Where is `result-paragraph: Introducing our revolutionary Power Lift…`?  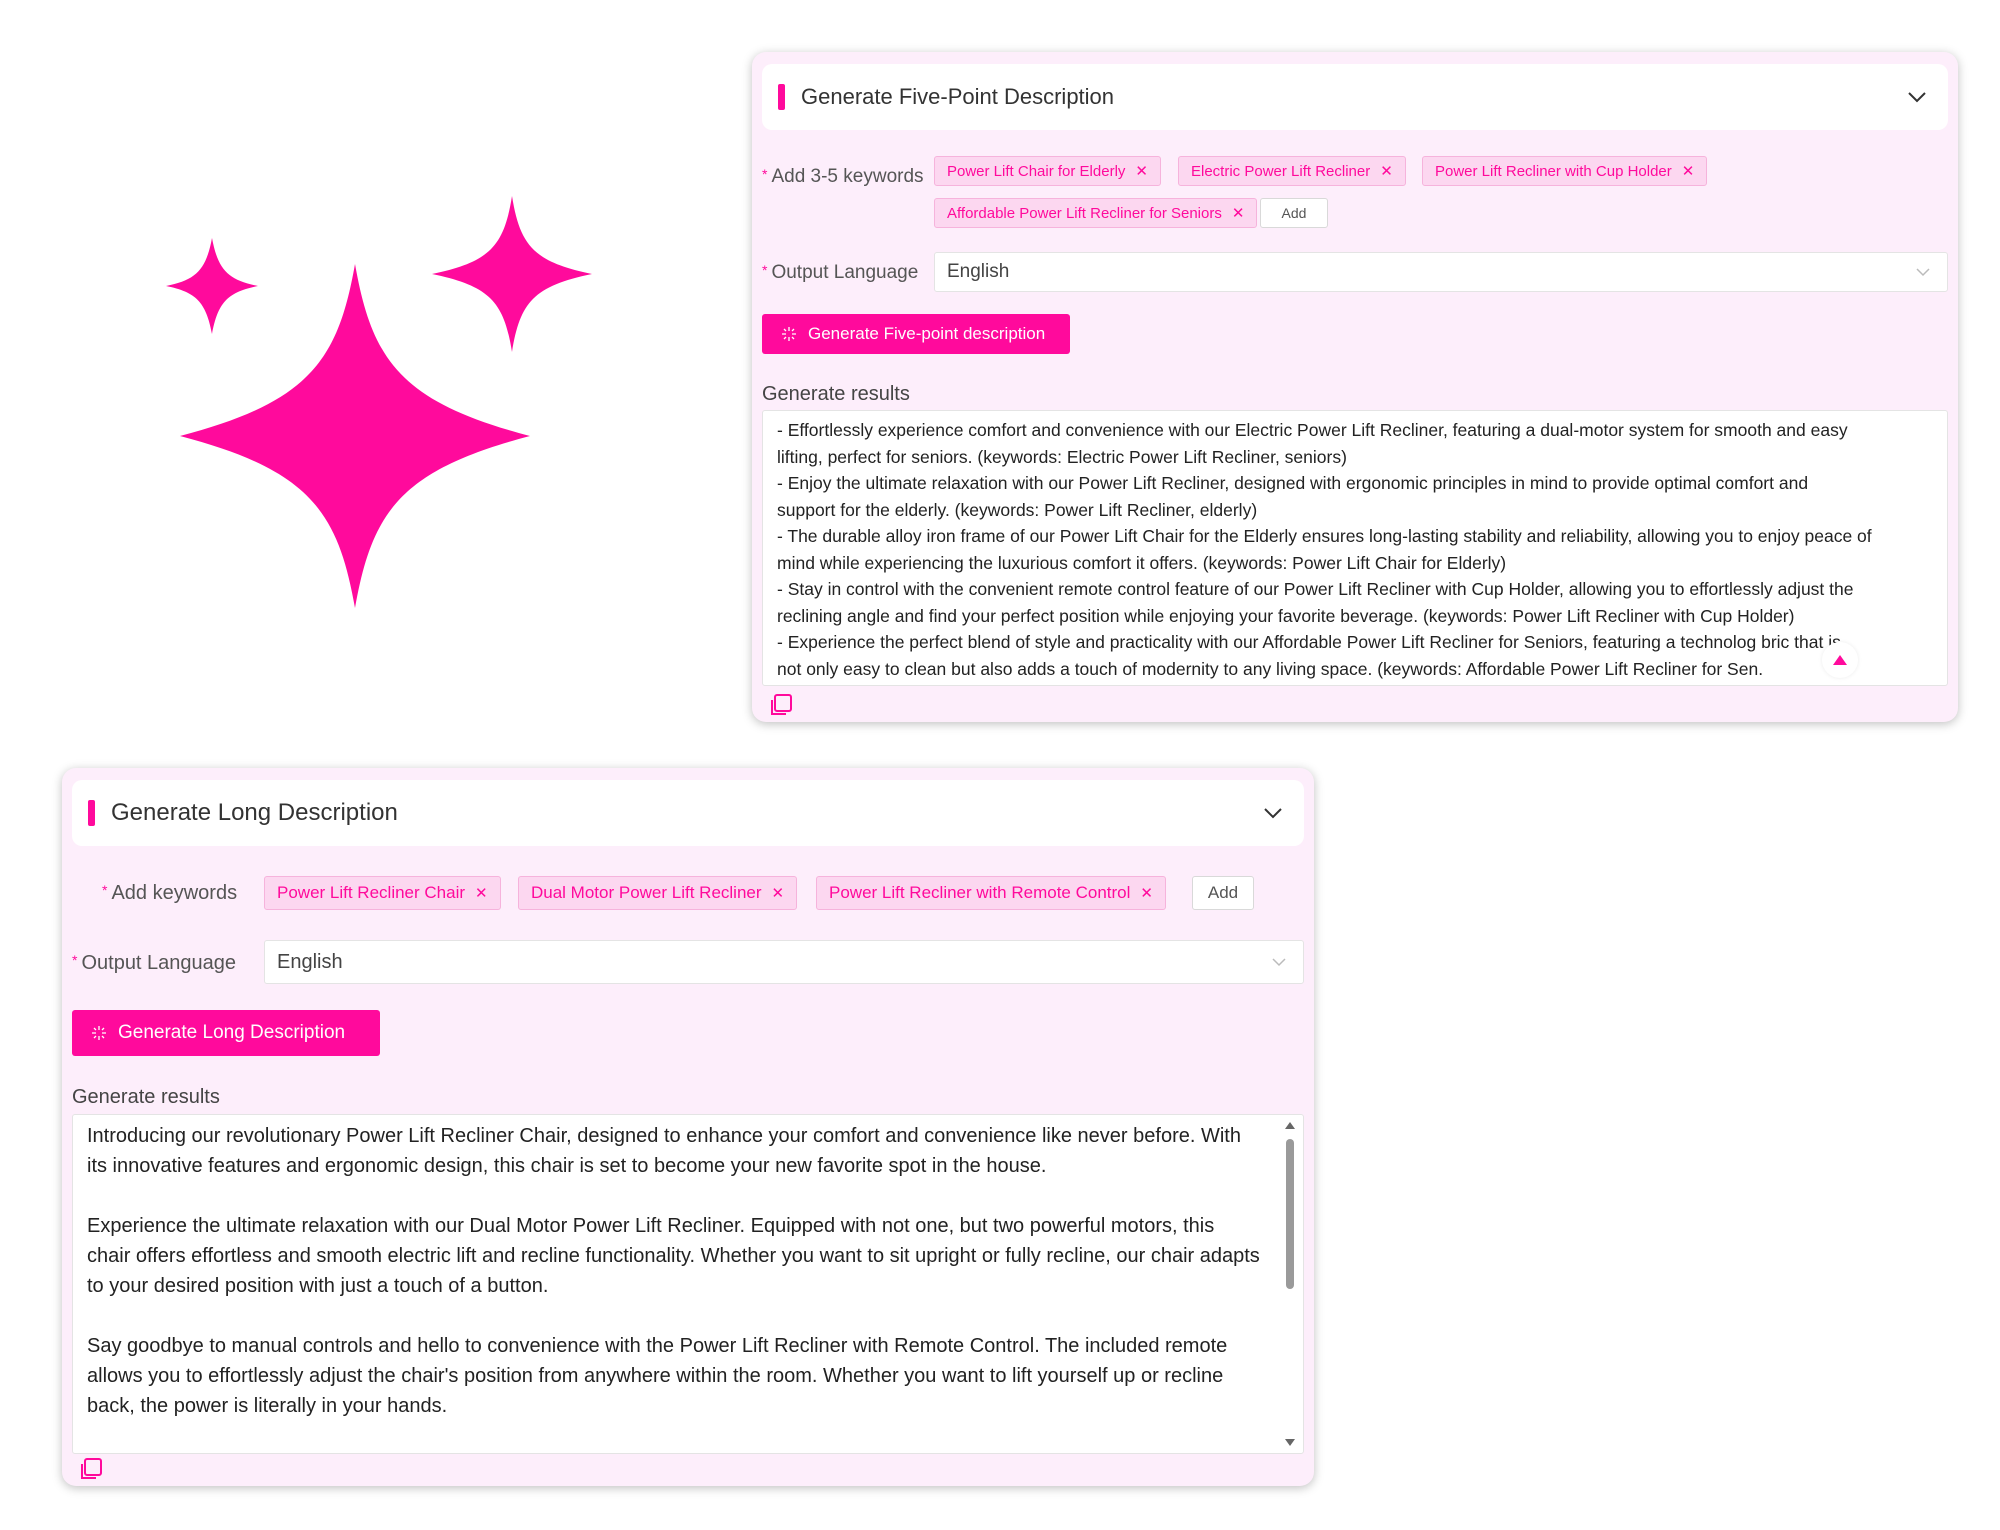 result-paragraph: Introducing our revolutionary Power Lift… is located at coordinates (664, 1151).